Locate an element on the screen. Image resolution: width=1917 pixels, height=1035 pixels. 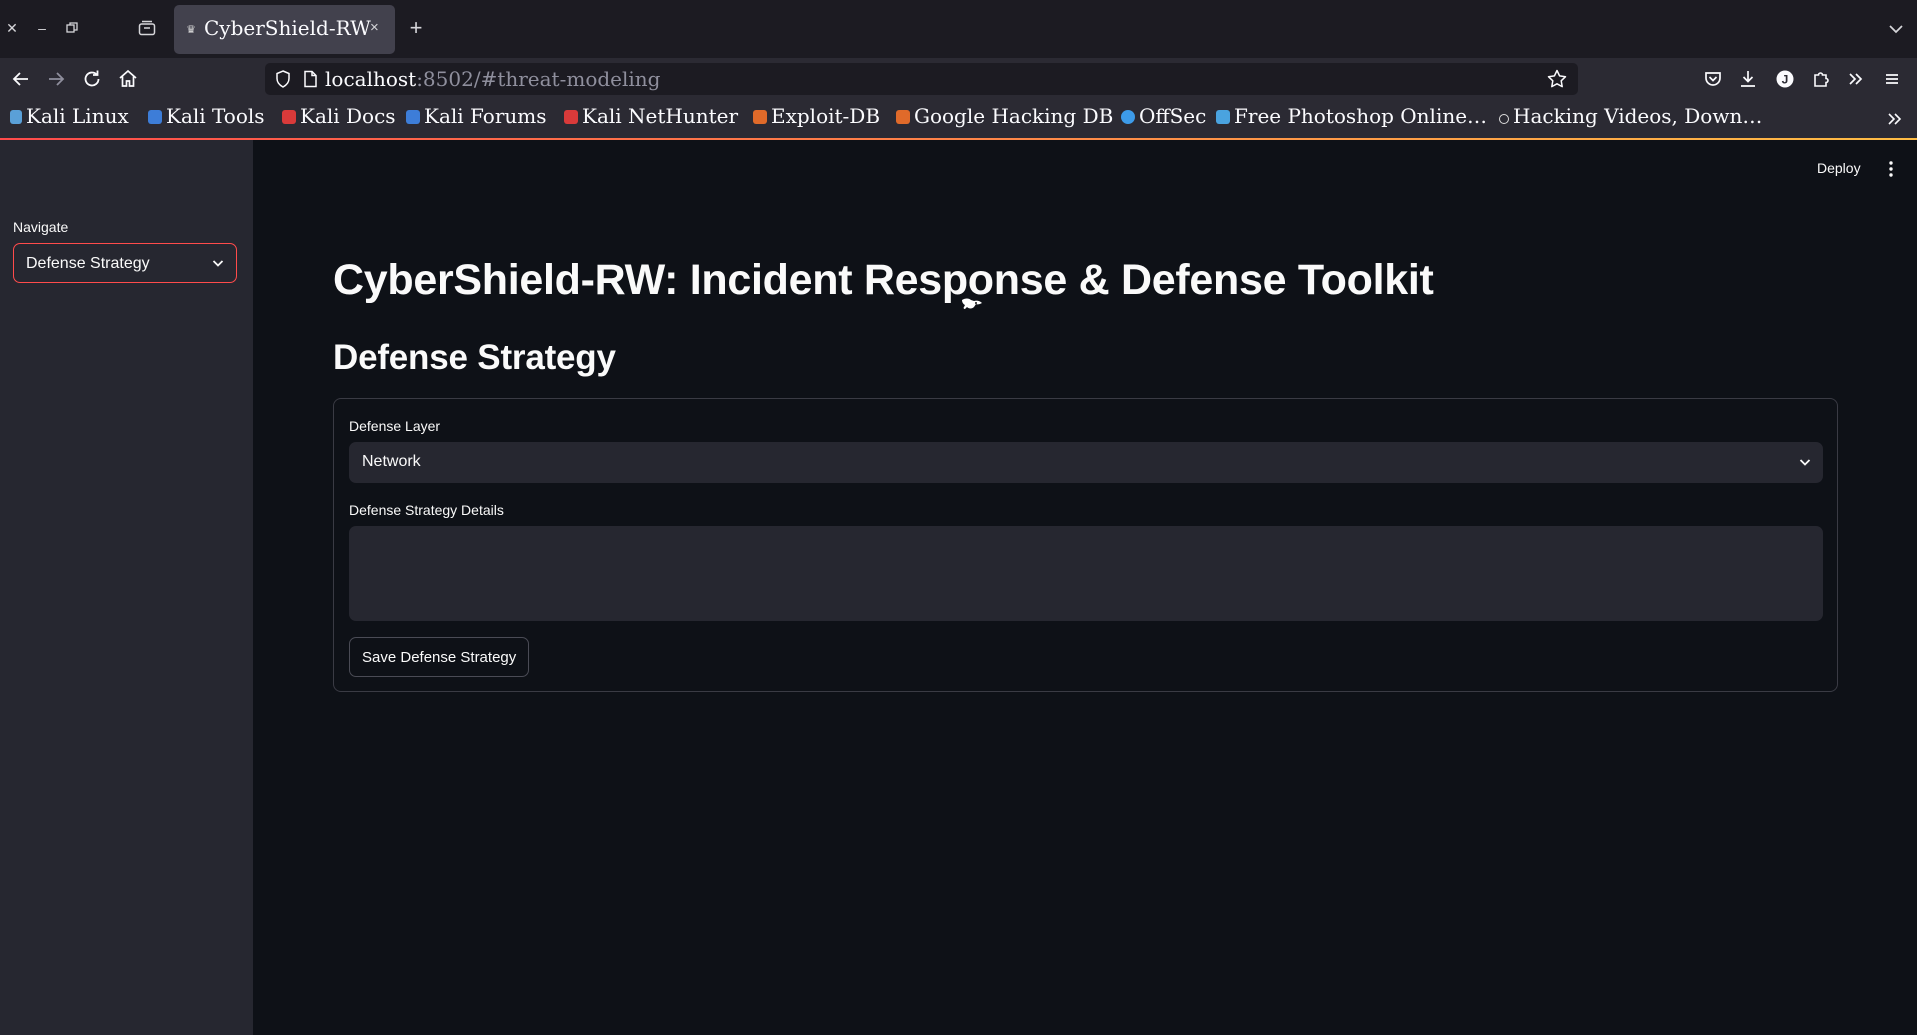
bookmark-star-icon is located at coordinates (1557, 79).